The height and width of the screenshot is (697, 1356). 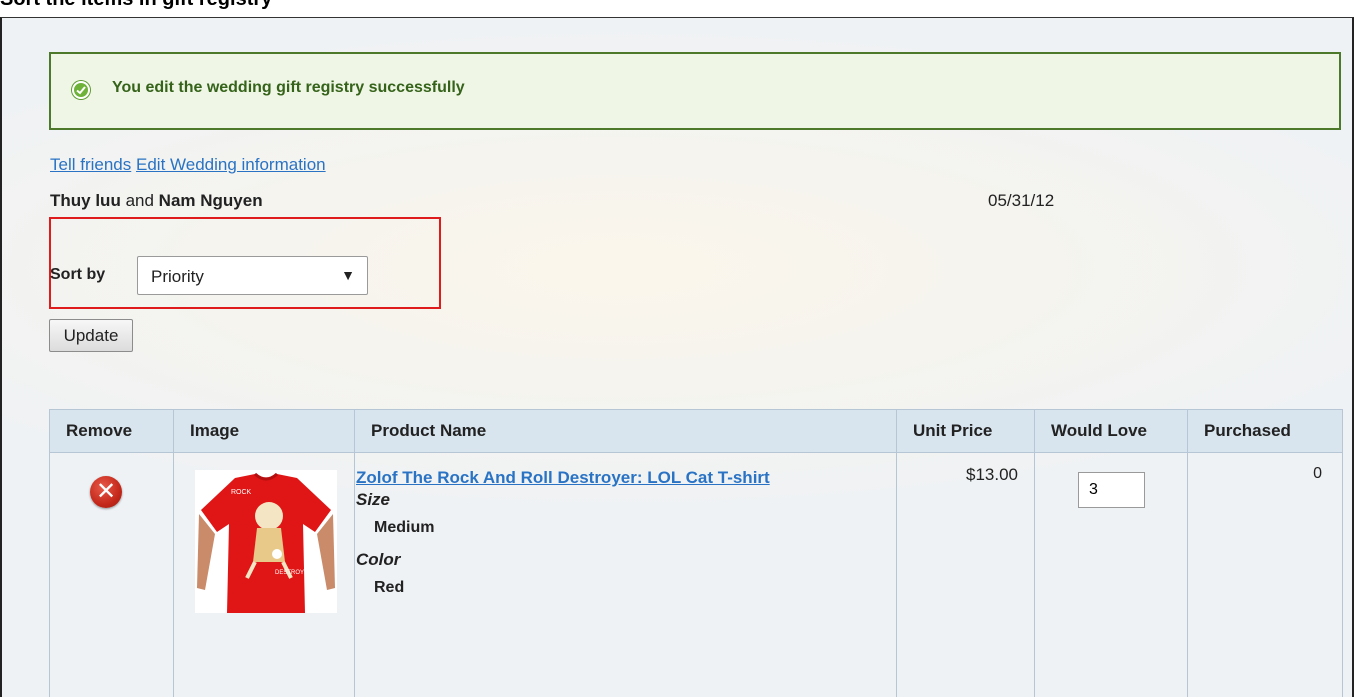 I want to click on couple-names: Thuy luu and Nam Nguyen, so click(x=156, y=201).